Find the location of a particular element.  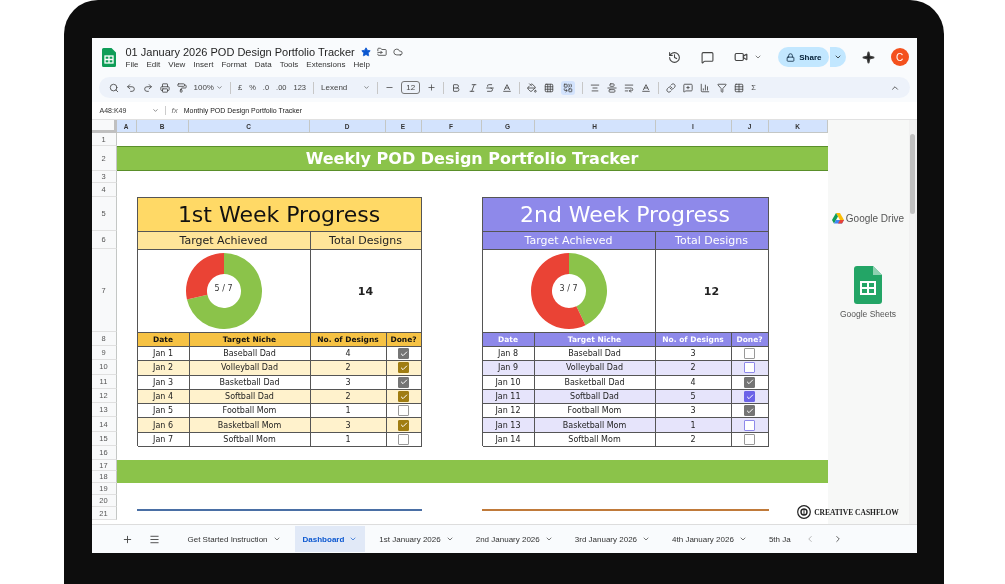

table-cell: Volleyball Dad is located at coordinates (595, 368).